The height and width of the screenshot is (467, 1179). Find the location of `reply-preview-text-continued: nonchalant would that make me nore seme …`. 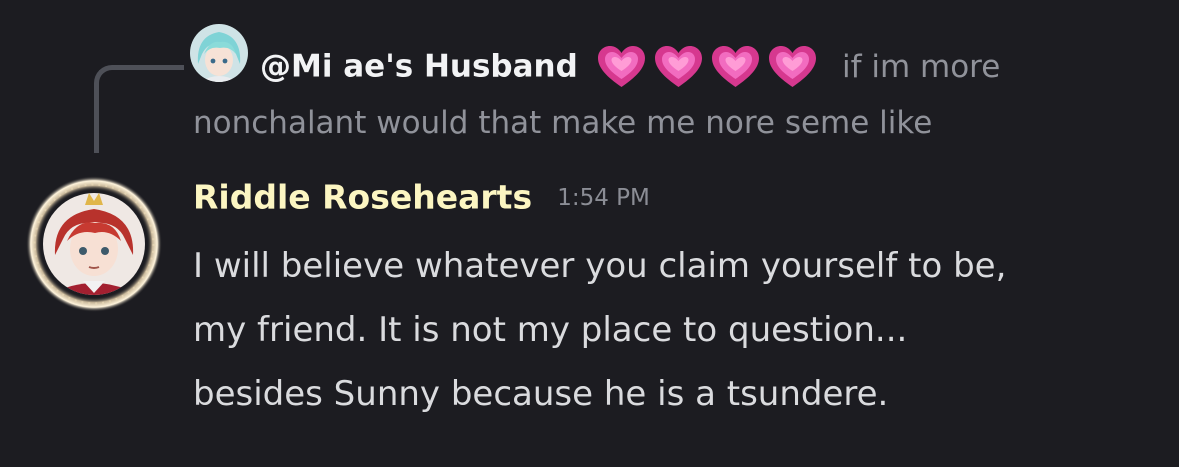

reply-preview-text-continued: nonchalant would that make me nore seme … is located at coordinates (562, 123).